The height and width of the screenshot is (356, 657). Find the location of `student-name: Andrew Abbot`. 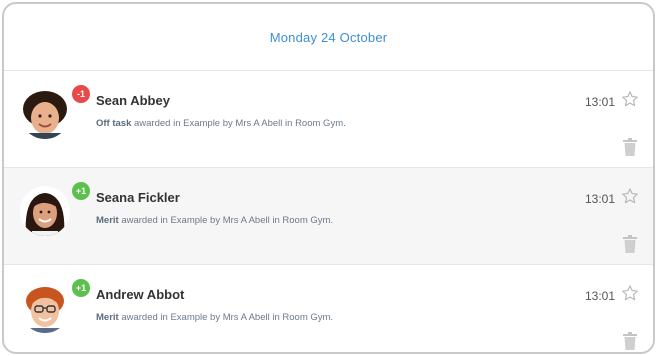

student-name: Andrew Abbot is located at coordinates (140, 294).